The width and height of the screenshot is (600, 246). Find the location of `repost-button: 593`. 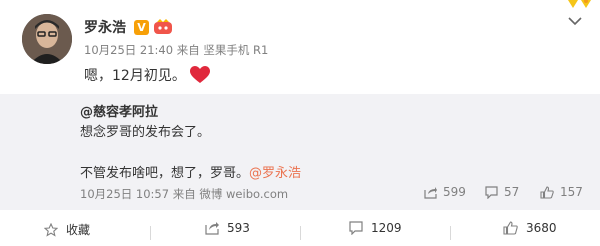

repost-button: 593 is located at coordinates (227, 228).